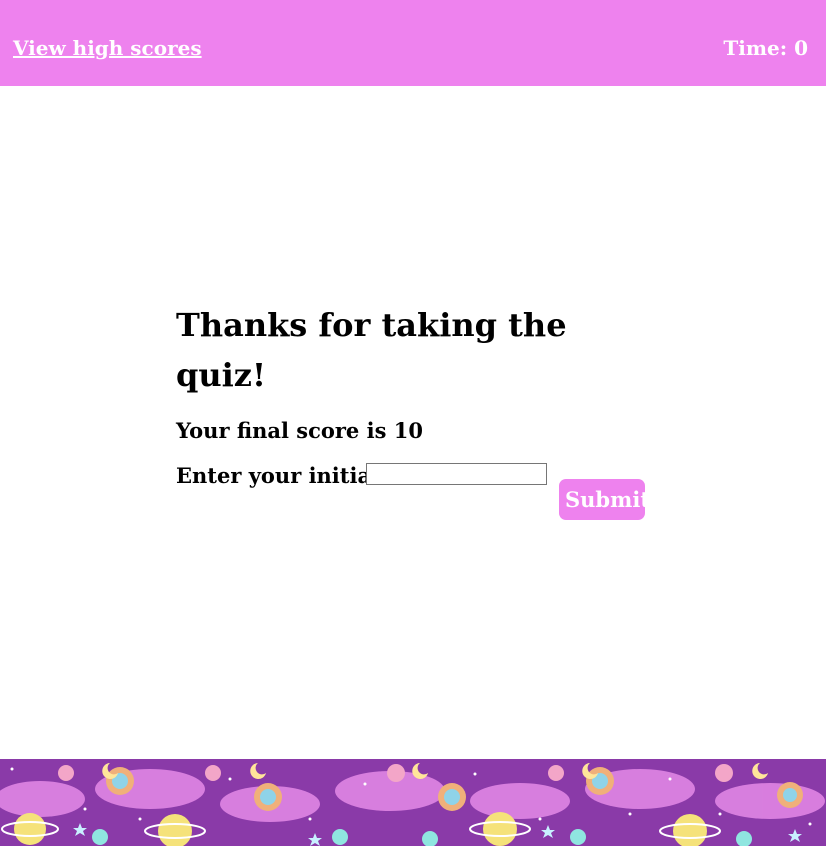  Describe the element at coordinates (371, 350) in the screenshot. I see `quiz-end-title: Thanks for taking the quiz!` at that location.